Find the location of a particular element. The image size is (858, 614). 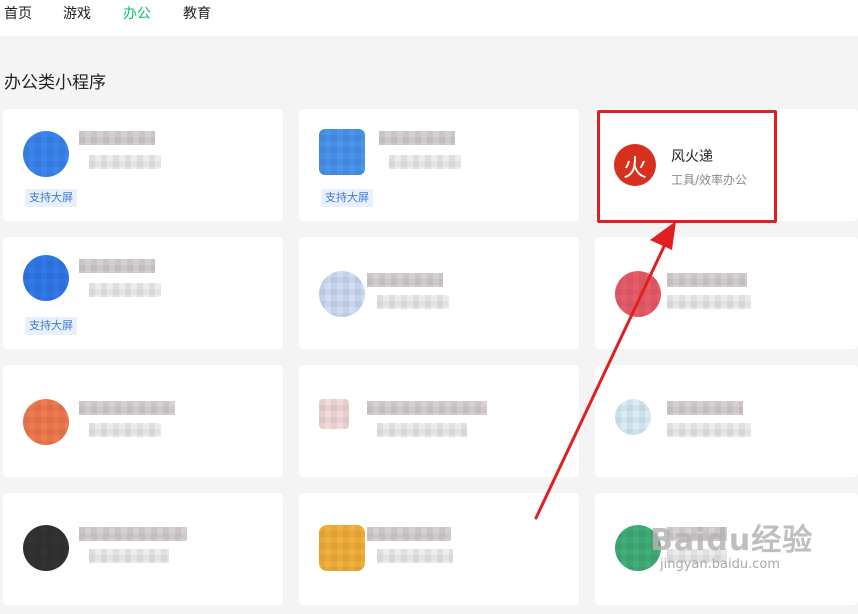

nav-tab-education: 教育 is located at coordinates (197, 13).